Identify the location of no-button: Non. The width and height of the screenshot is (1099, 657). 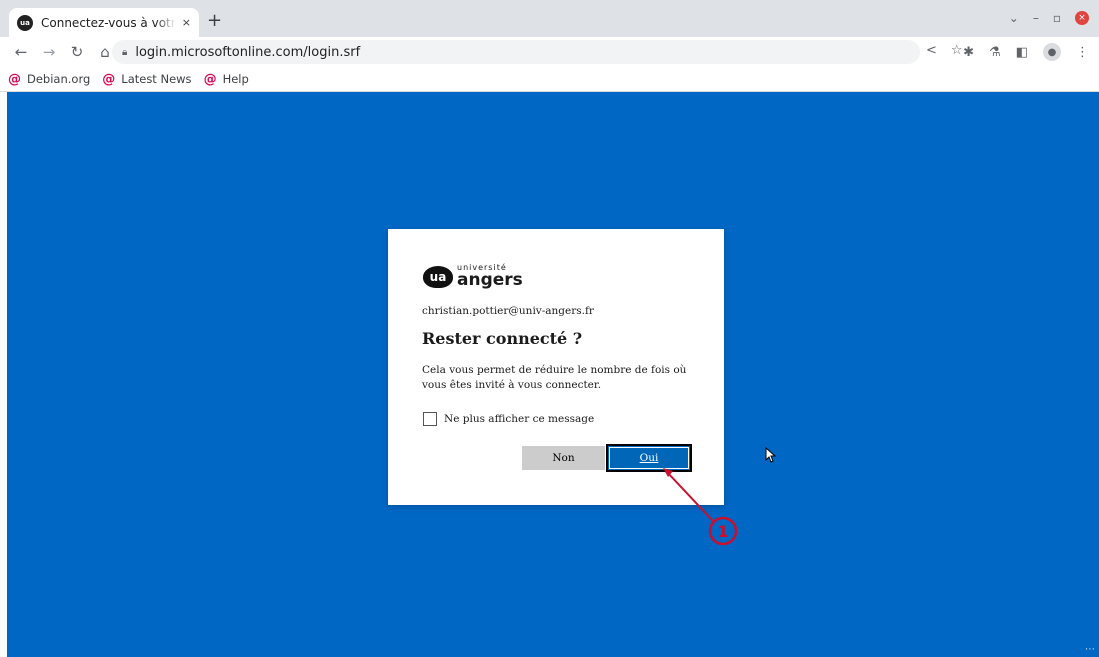
(563, 458).